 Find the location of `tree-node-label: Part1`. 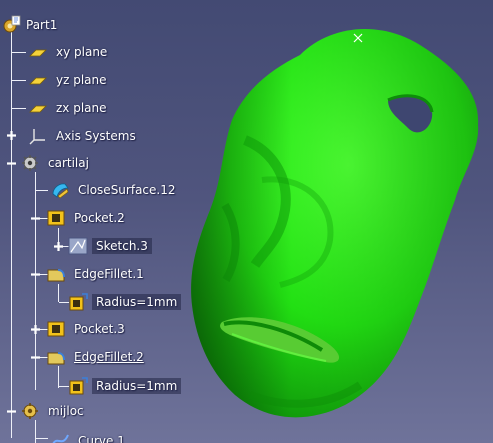

tree-node-label: Part1 is located at coordinates (42, 25).